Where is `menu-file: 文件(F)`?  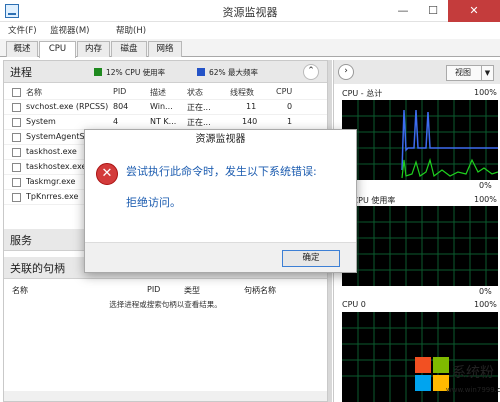 menu-file: 文件(F) is located at coordinates (22, 30).